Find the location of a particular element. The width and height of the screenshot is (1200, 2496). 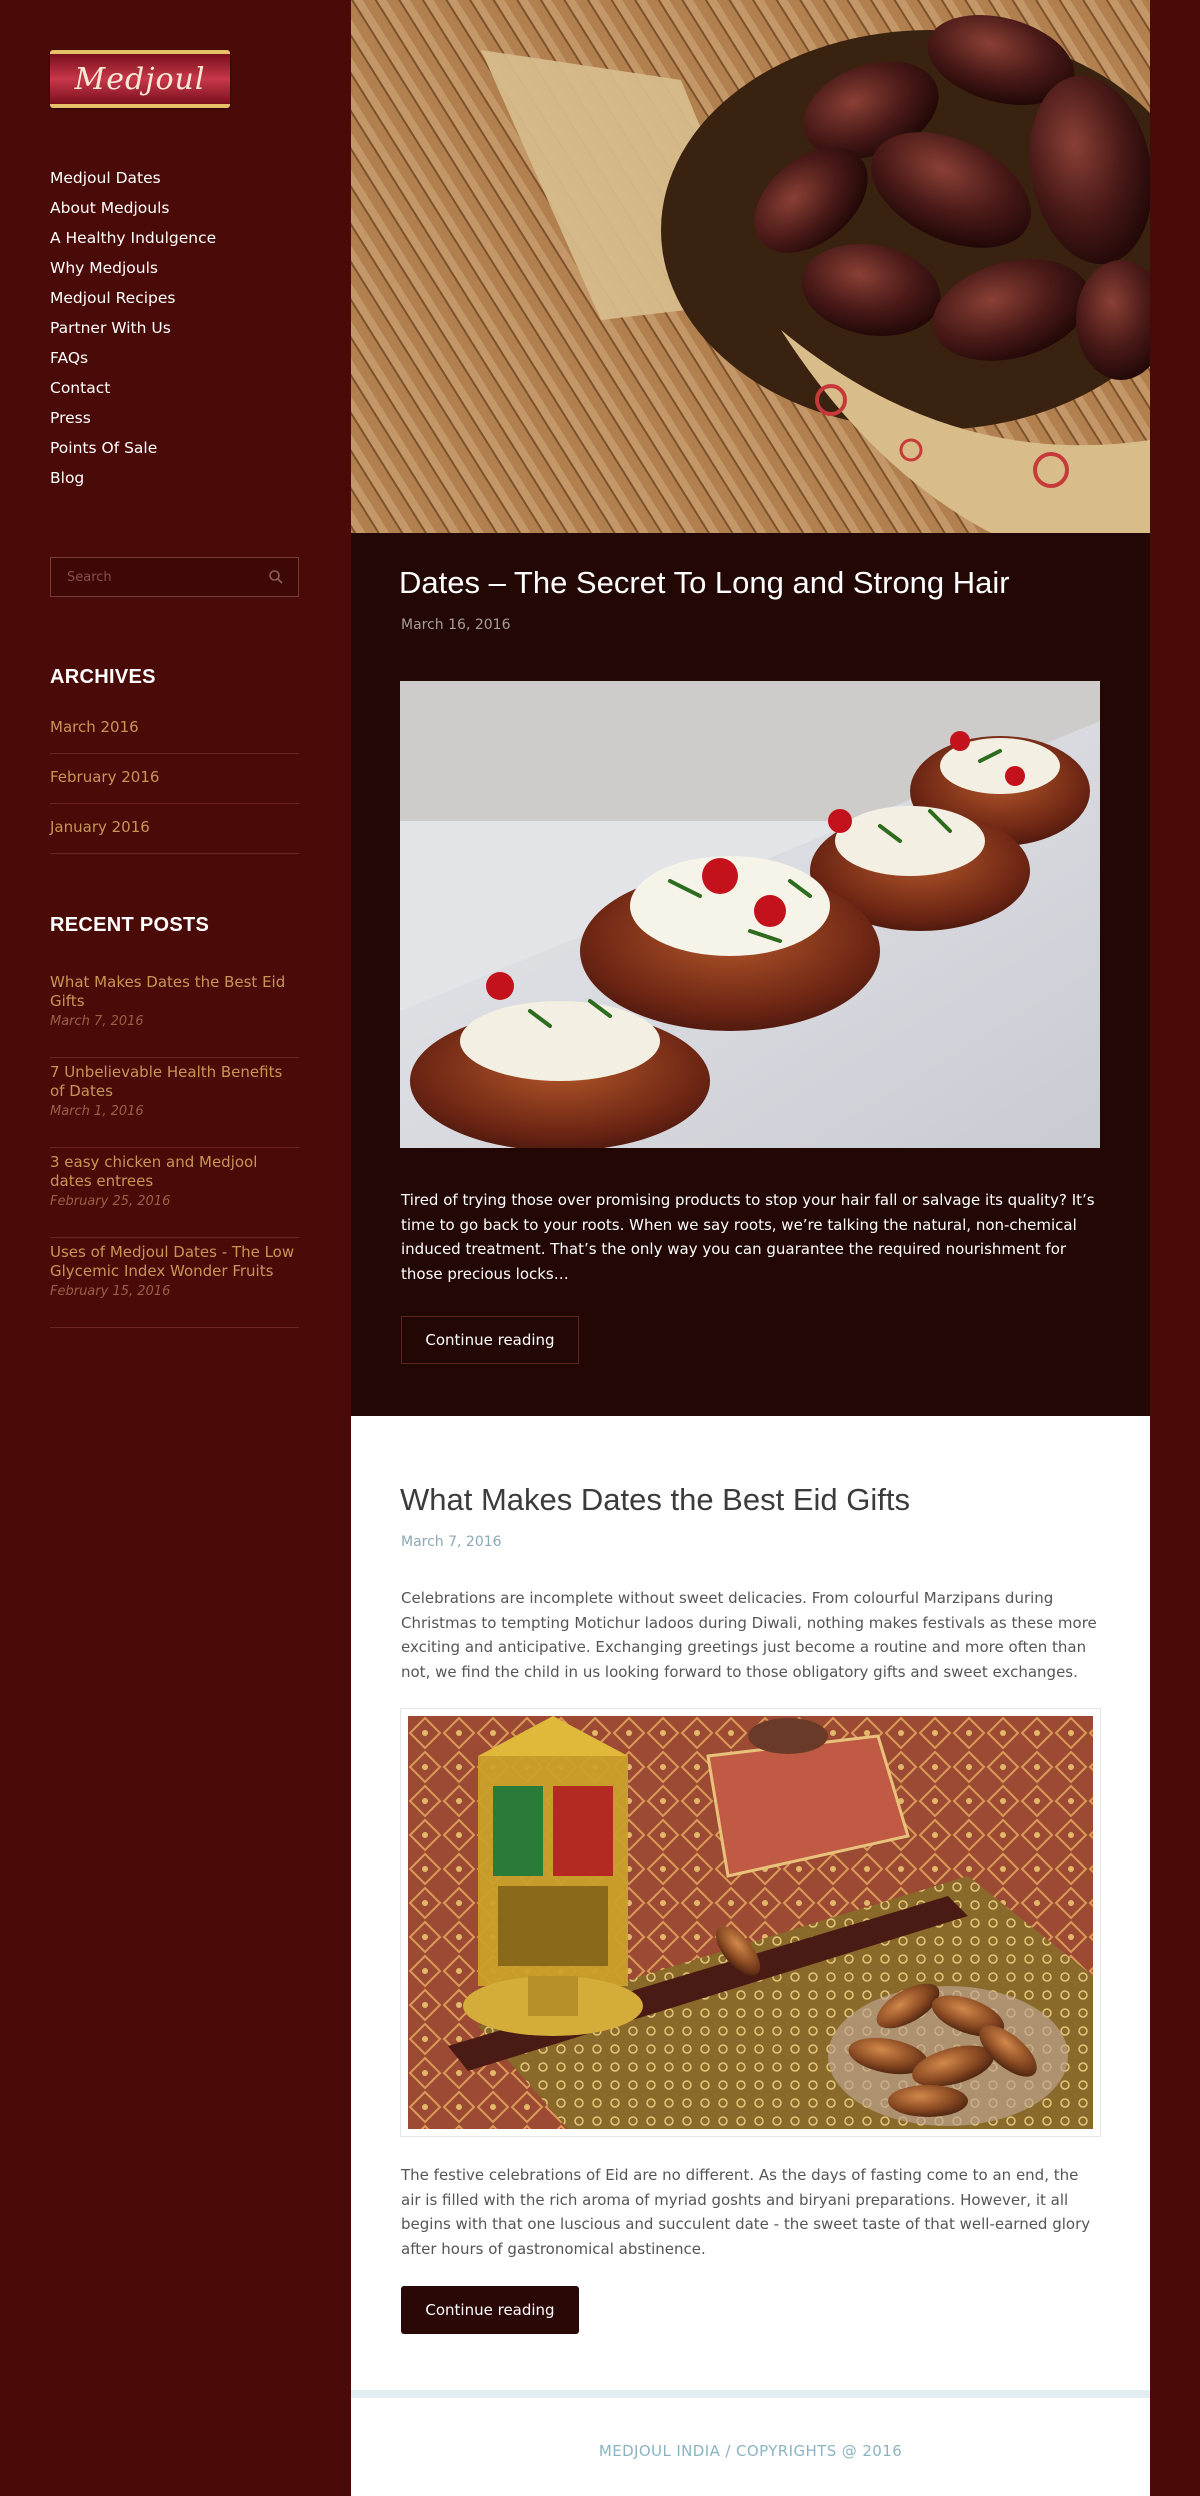

search-input is located at coordinates (151, 577).